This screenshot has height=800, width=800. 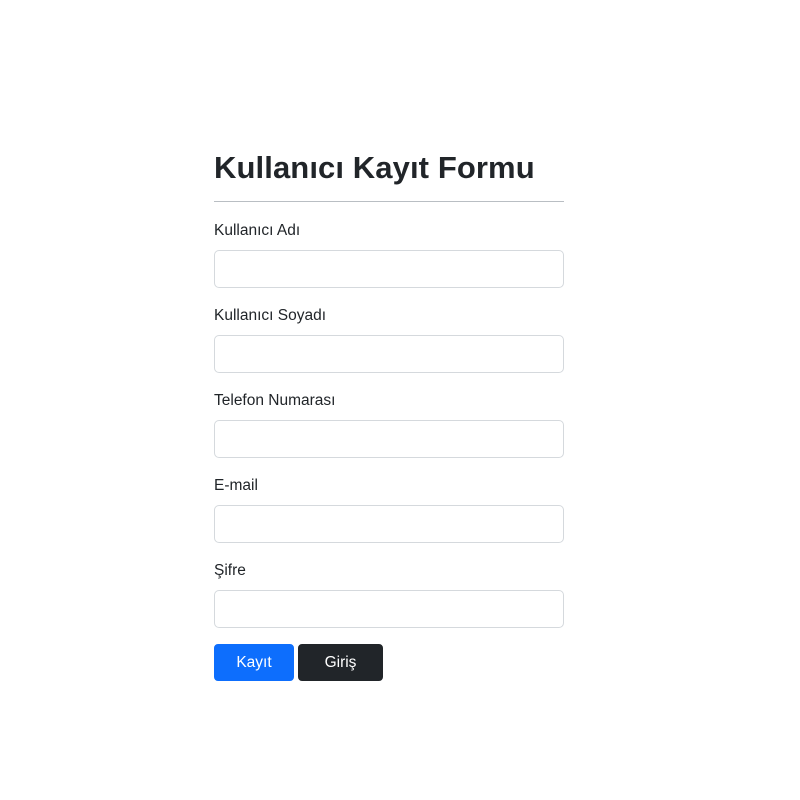 I want to click on field-first-name: Kullanıcı Adı, so click(x=389, y=254).